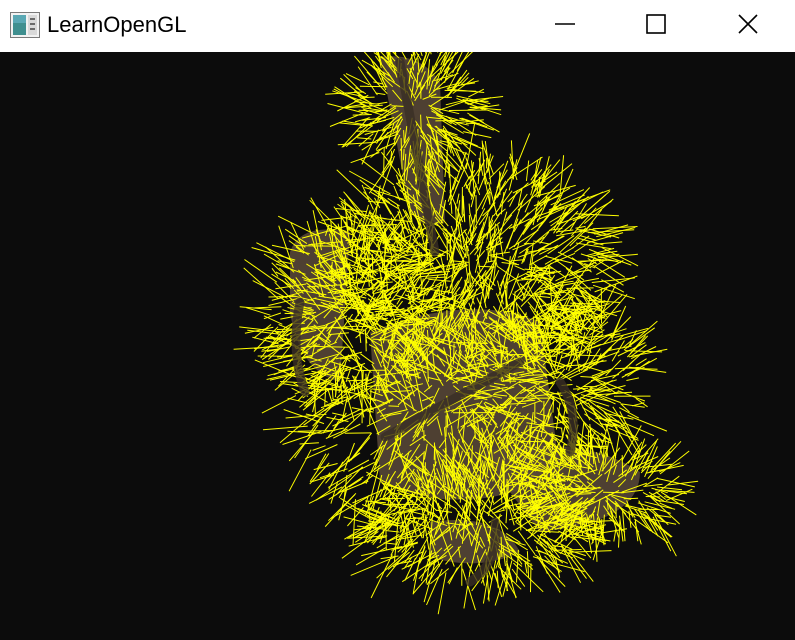 This screenshot has width=795, height=640. Describe the element at coordinates (117, 24) in the screenshot. I see `window-title: LearnOpenGL` at that location.